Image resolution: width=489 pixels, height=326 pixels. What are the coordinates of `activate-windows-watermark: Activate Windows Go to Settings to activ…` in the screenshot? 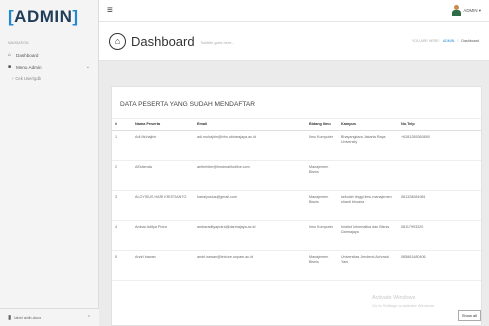 It's located at (403, 302).